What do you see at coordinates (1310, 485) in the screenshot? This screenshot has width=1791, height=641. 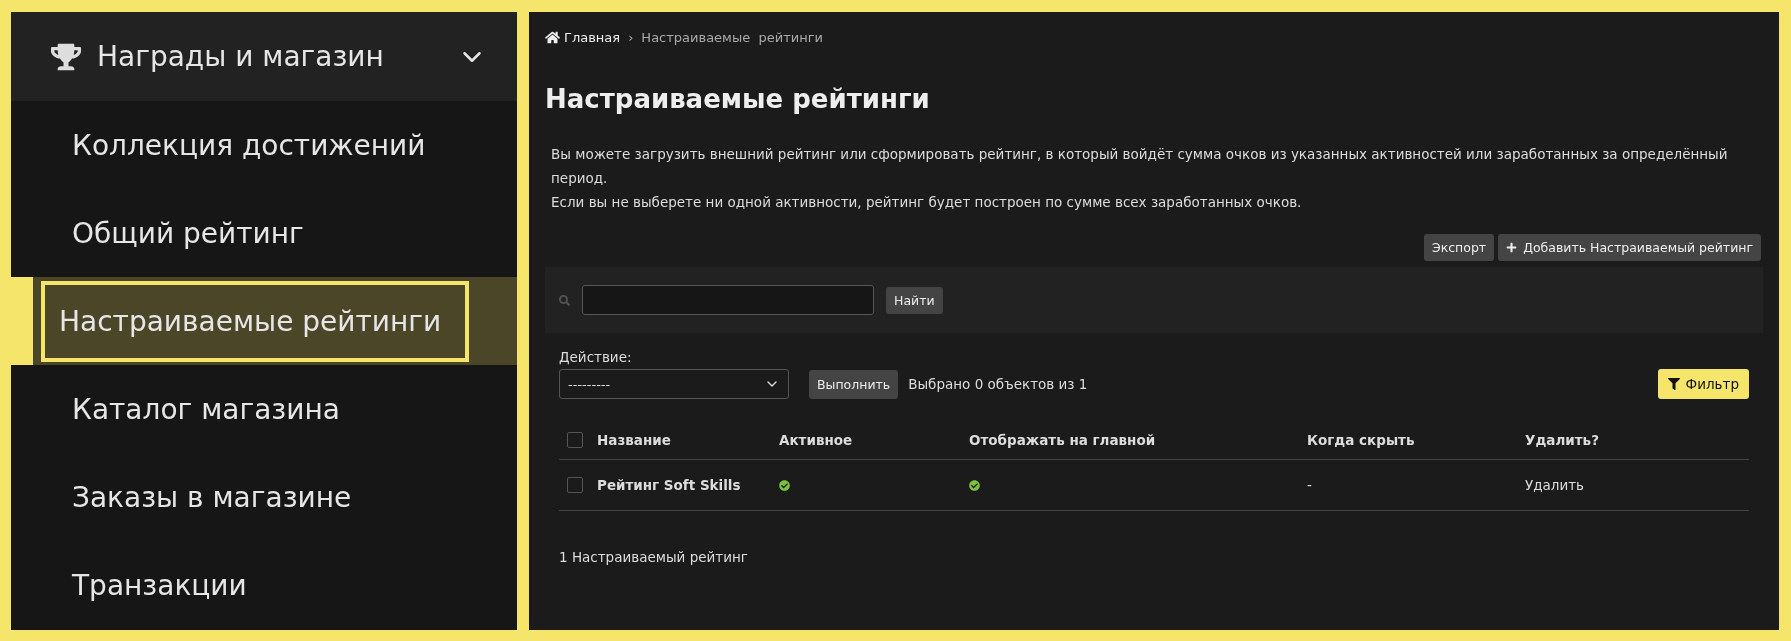 I see `table-cell-text: -` at bounding box center [1310, 485].